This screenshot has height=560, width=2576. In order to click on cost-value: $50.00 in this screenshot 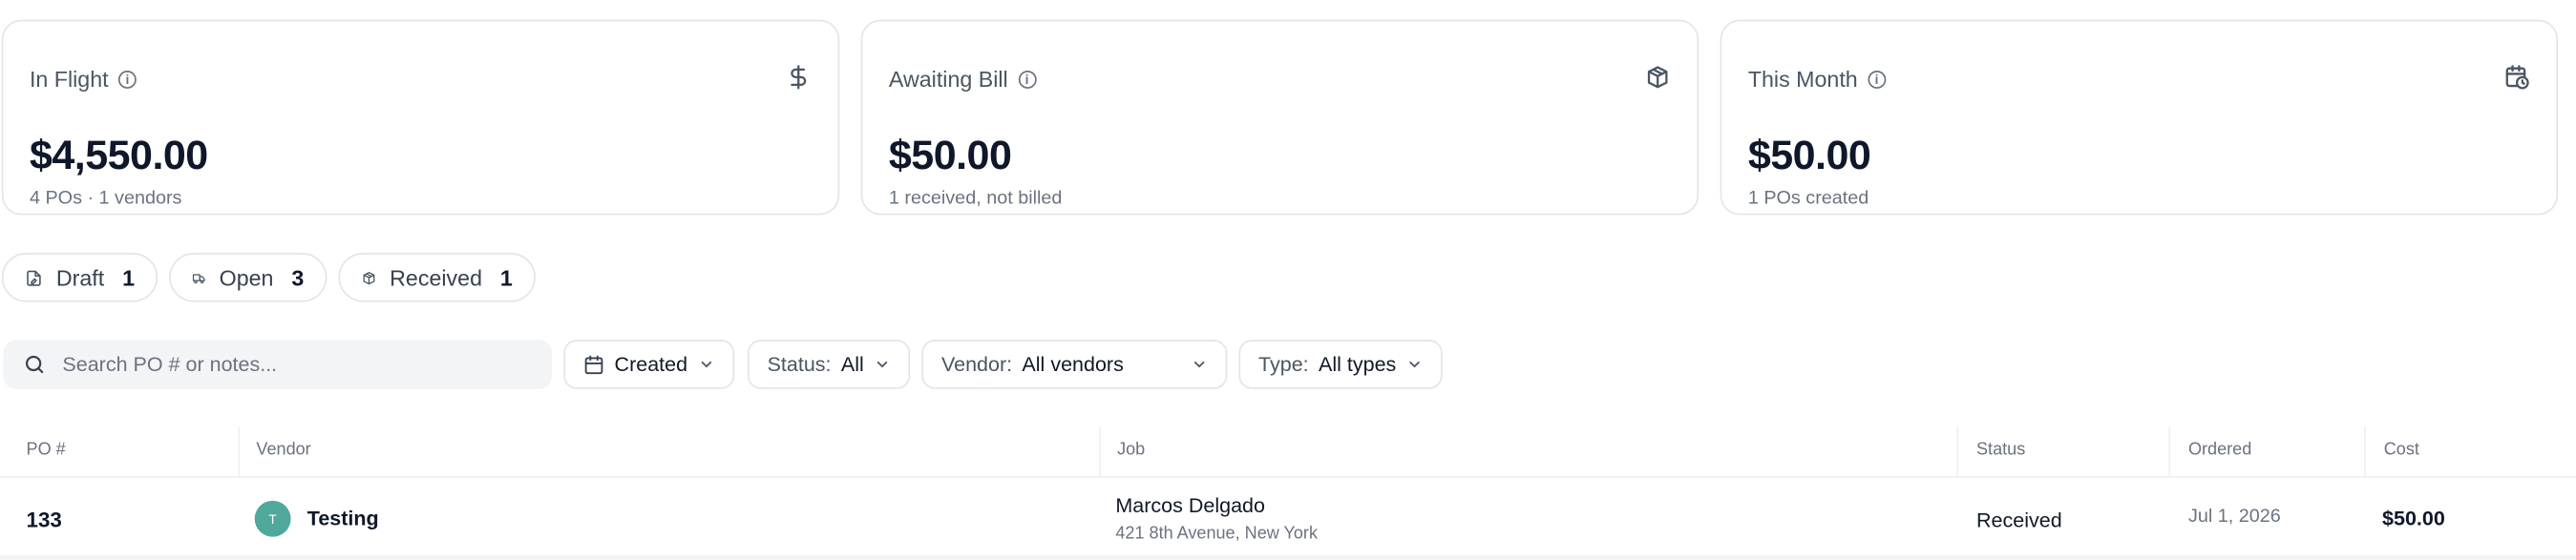, I will do `click(2413, 518)`.